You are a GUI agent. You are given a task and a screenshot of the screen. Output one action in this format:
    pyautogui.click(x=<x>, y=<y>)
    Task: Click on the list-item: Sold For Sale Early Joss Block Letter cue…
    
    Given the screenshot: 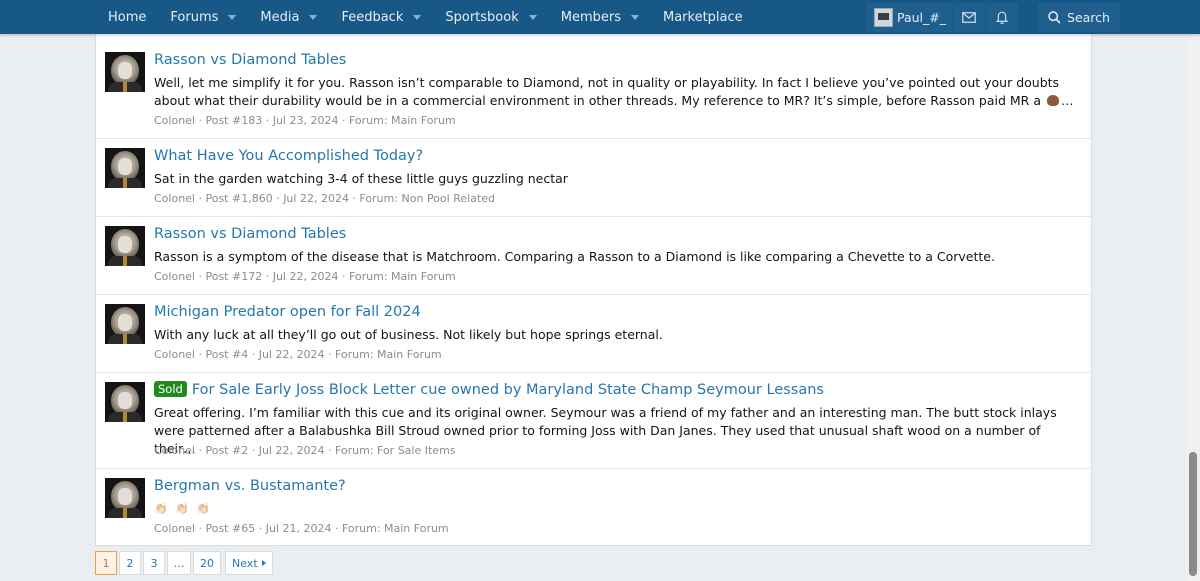 What is the action you would take?
    pyautogui.click(x=593, y=420)
    